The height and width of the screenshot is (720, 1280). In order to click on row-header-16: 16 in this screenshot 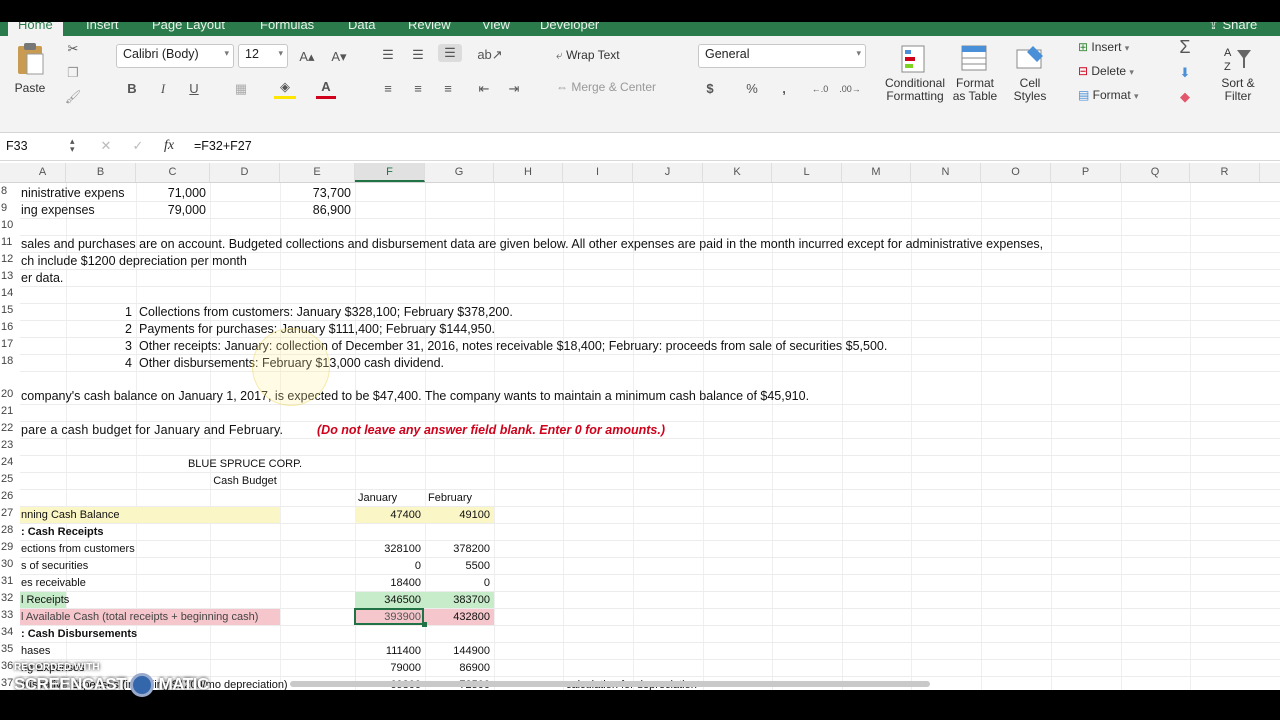, I will do `click(10, 327)`.